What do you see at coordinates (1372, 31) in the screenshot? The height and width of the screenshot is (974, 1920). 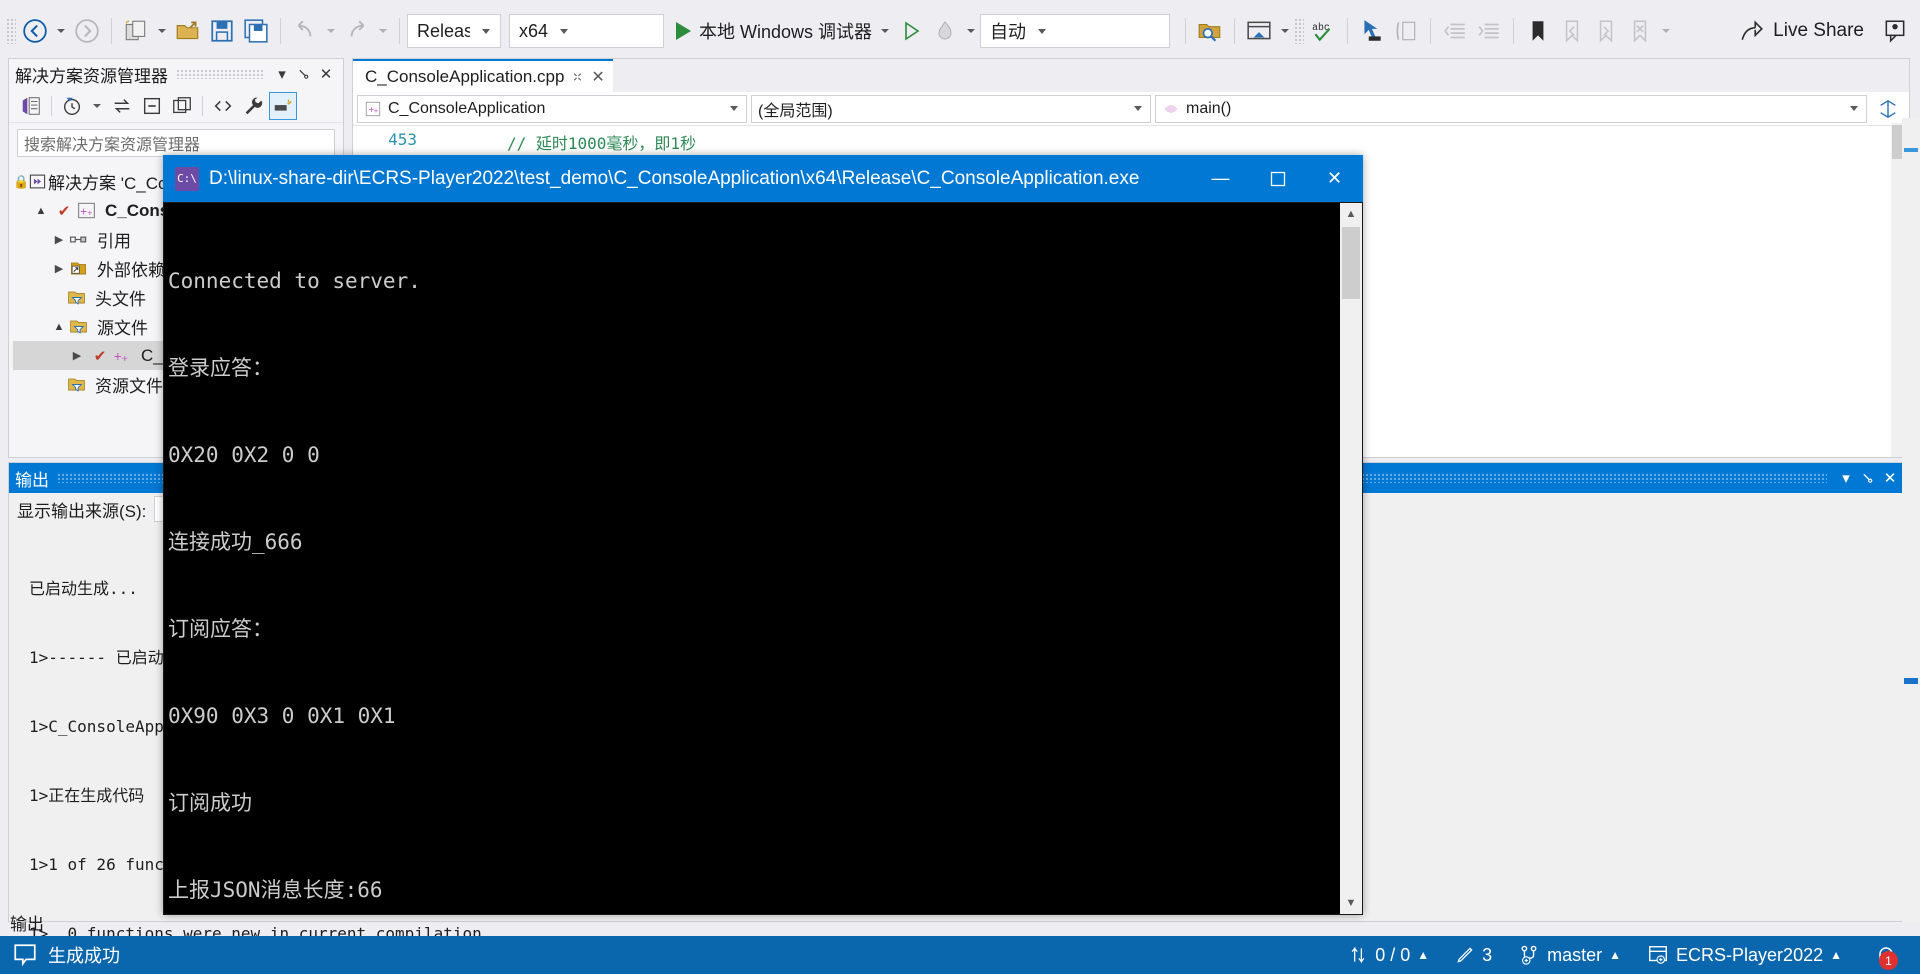 I see `pointer-select-icon` at bounding box center [1372, 31].